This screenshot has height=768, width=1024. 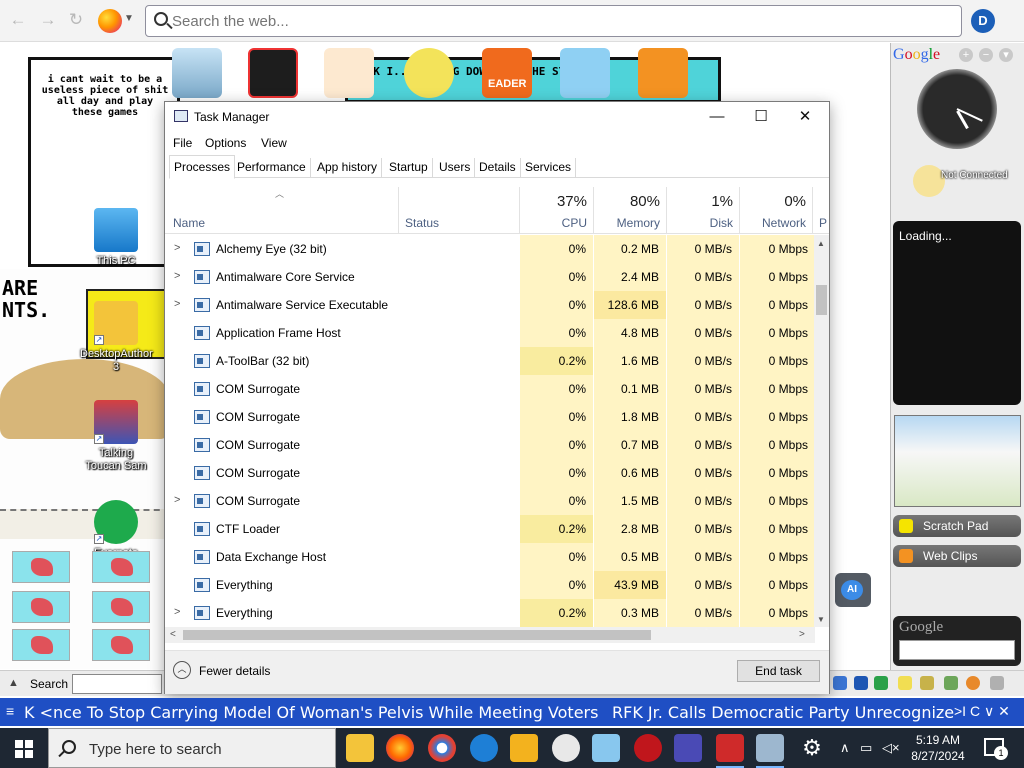 I want to click on web-search-box, so click(x=553, y=21).